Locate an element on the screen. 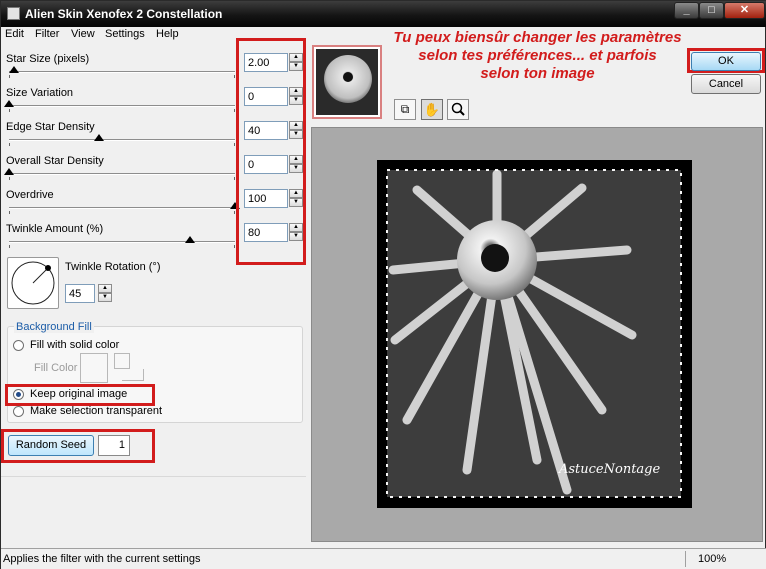 The height and width of the screenshot is (569, 766). annotation-highlight-params is located at coordinates (271, 151).